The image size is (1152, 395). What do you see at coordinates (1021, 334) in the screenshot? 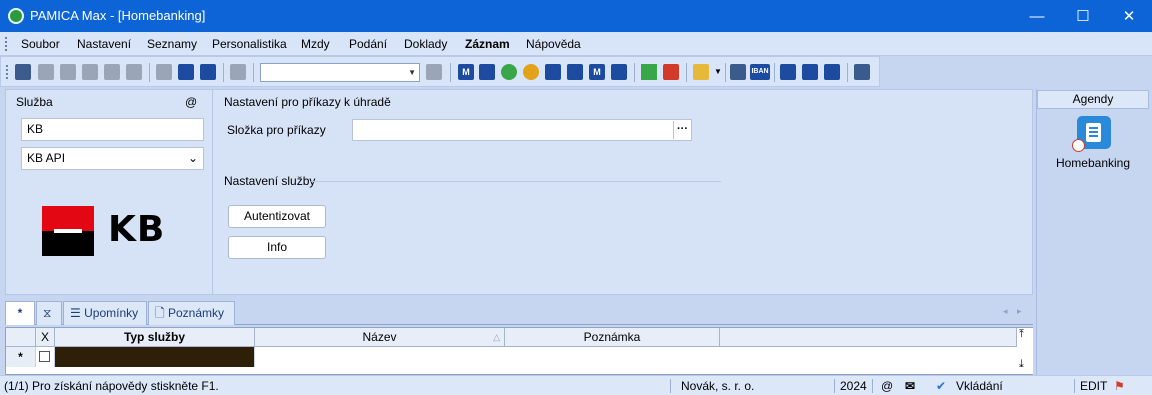
I see `scroll-top-icon: ⤒` at bounding box center [1021, 334].